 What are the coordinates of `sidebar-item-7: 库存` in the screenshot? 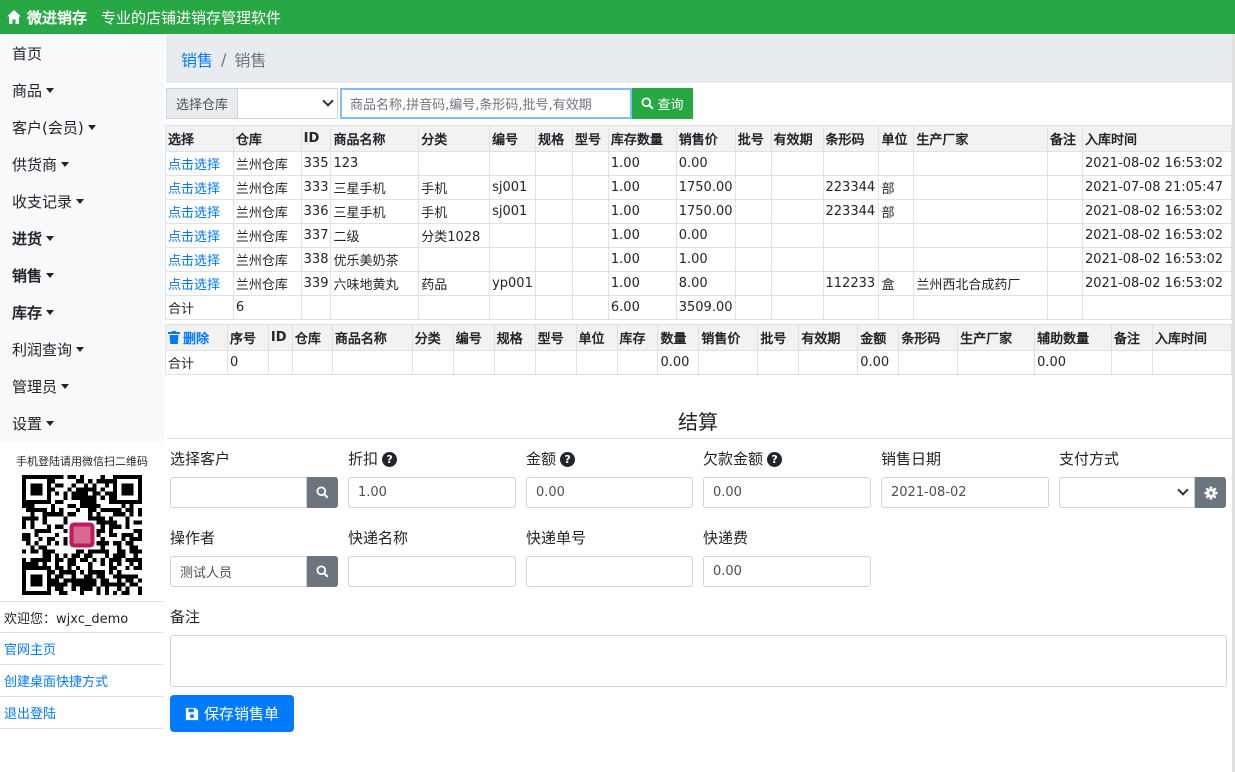 It's located at (82, 312).